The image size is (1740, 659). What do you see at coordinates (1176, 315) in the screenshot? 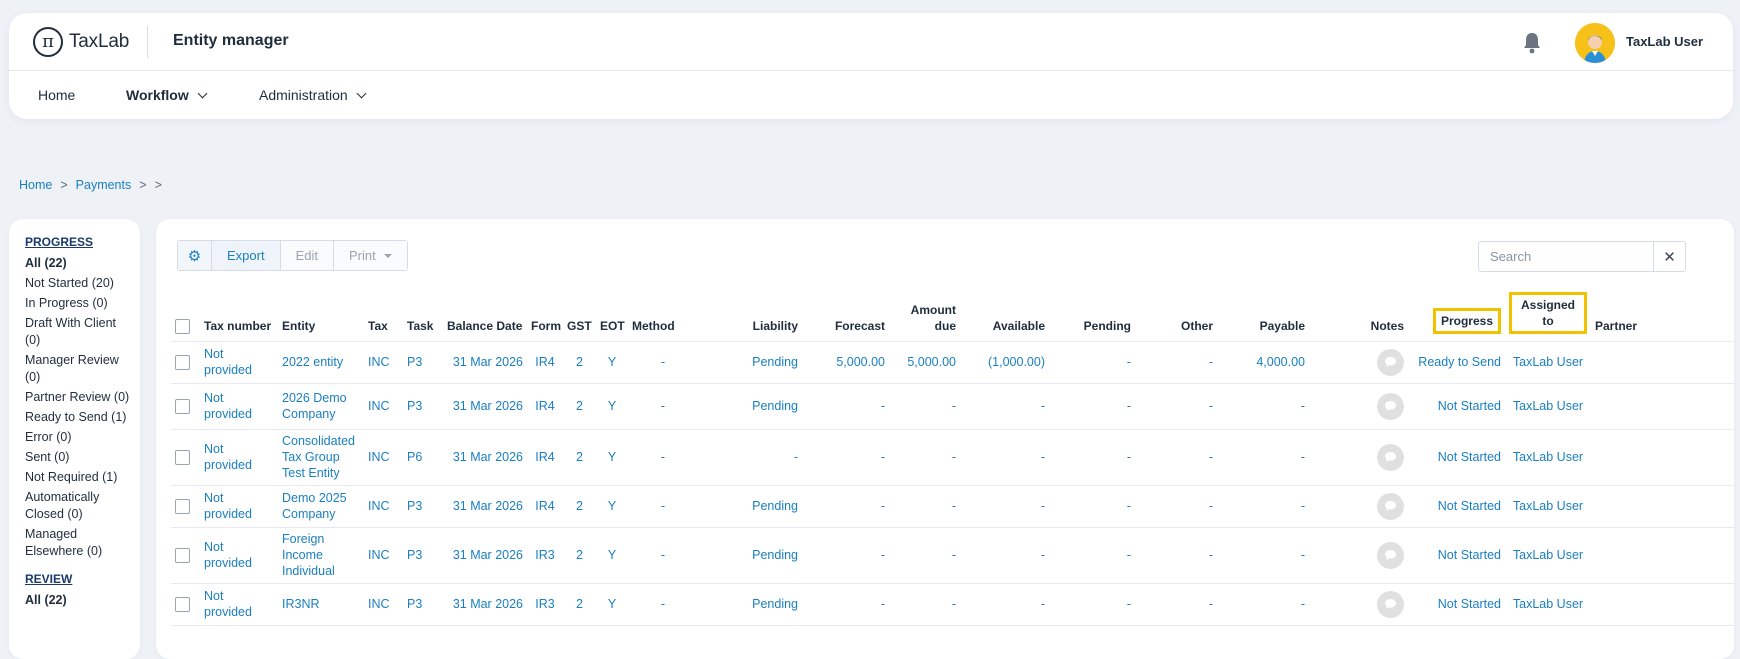
I see `col-other: Other` at bounding box center [1176, 315].